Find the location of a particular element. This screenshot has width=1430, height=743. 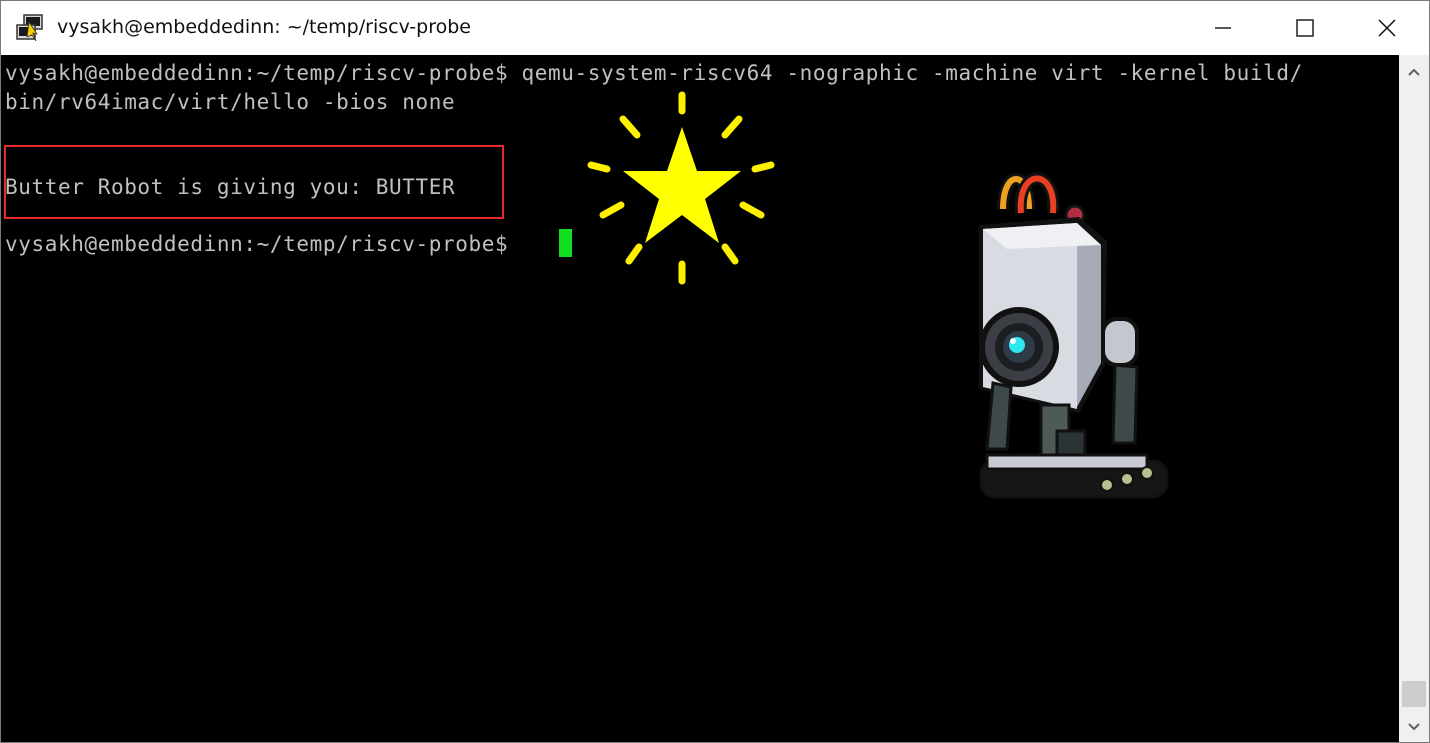

close-icon is located at coordinates (1387, 28).